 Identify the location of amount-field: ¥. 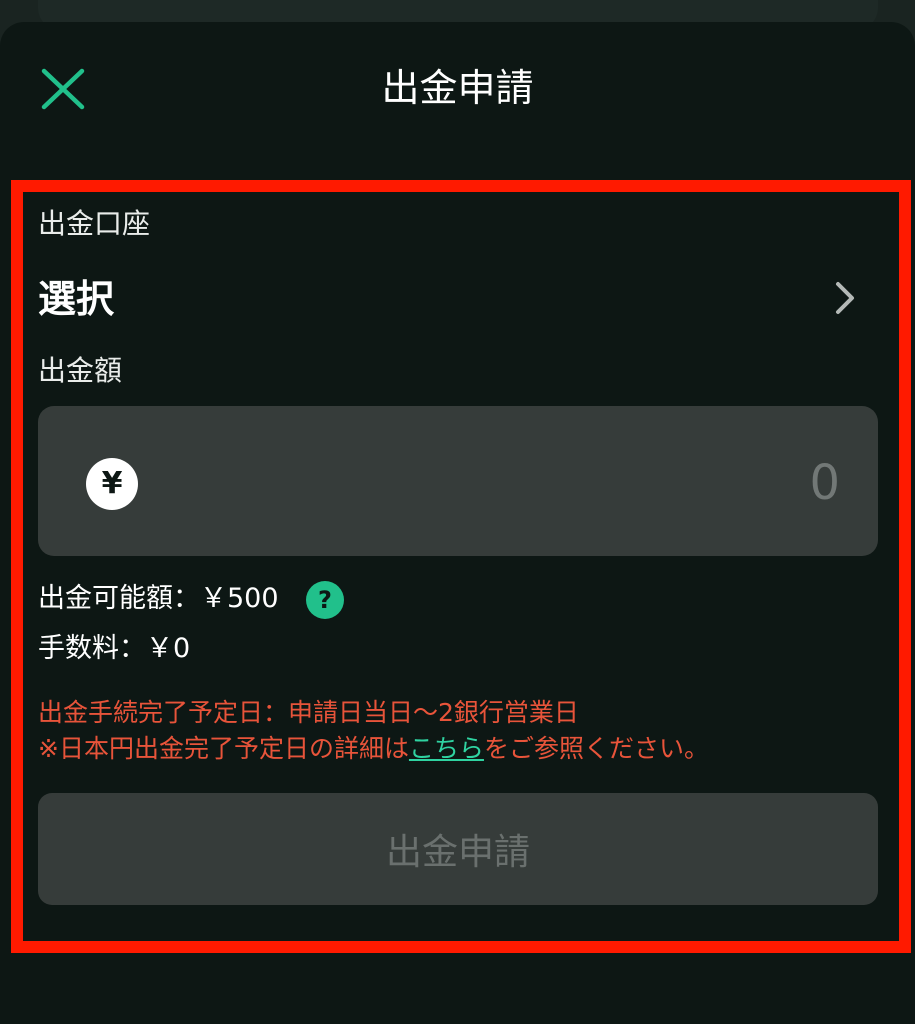
(458, 481).